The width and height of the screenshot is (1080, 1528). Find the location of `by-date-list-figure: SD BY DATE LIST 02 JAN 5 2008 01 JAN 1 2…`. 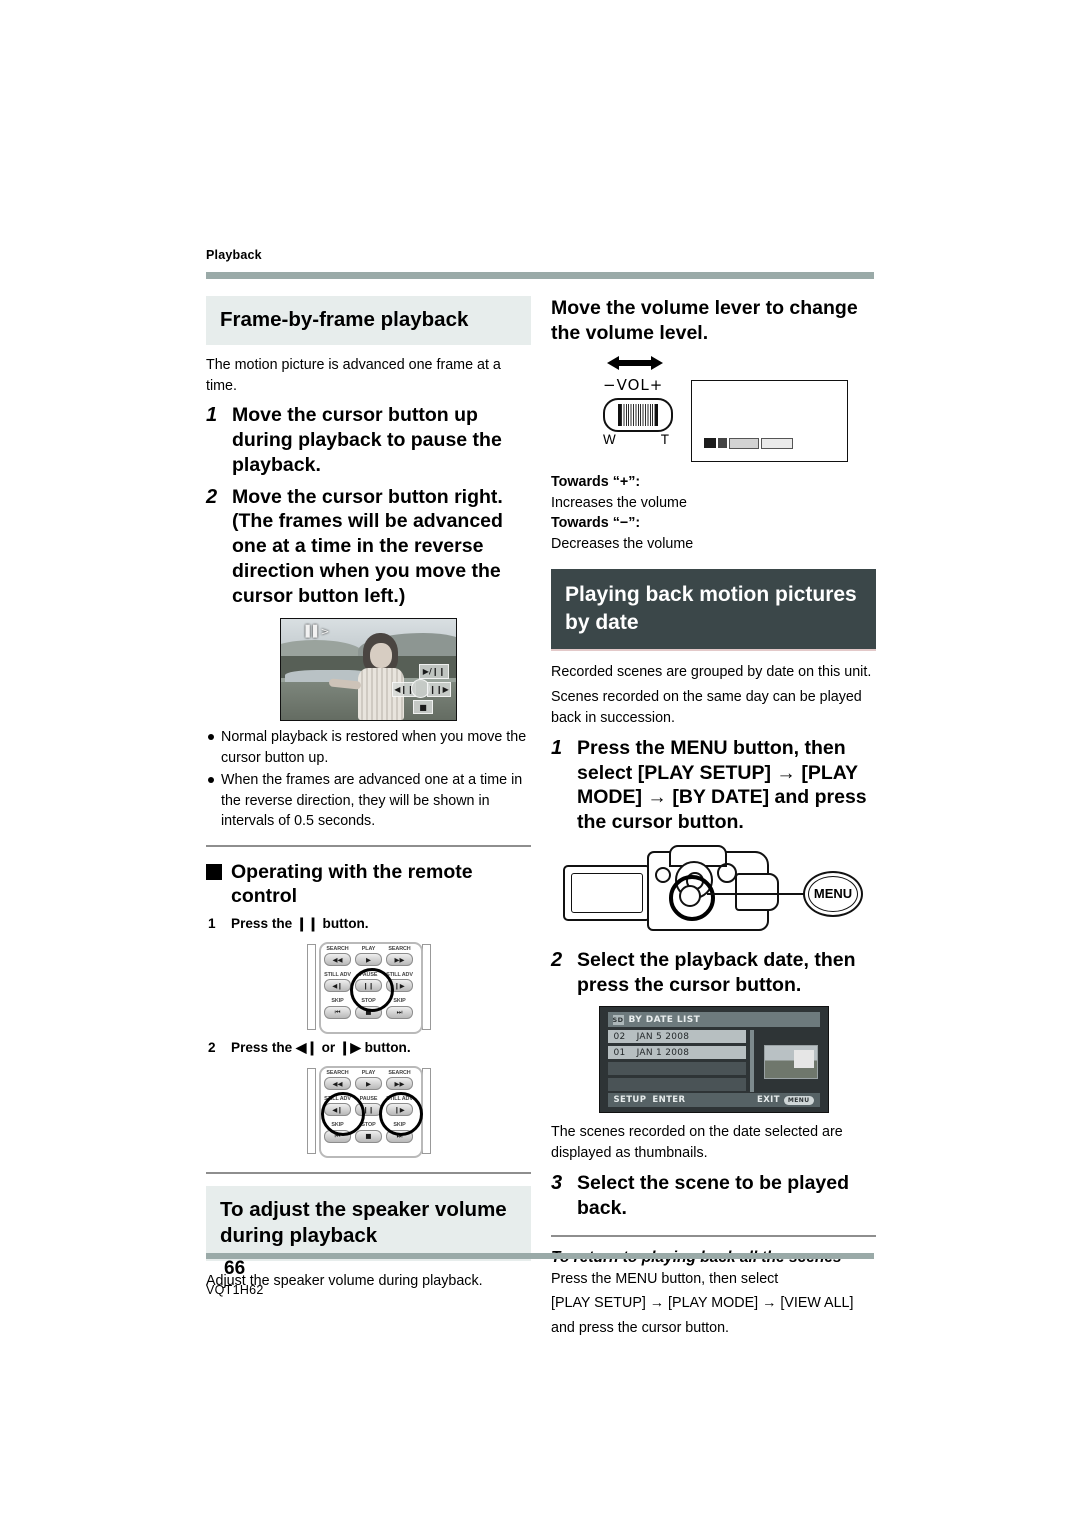

by-date-list-figure: SD BY DATE LIST 02 JAN 5 2008 01 JAN 1 2… is located at coordinates (713, 1060).